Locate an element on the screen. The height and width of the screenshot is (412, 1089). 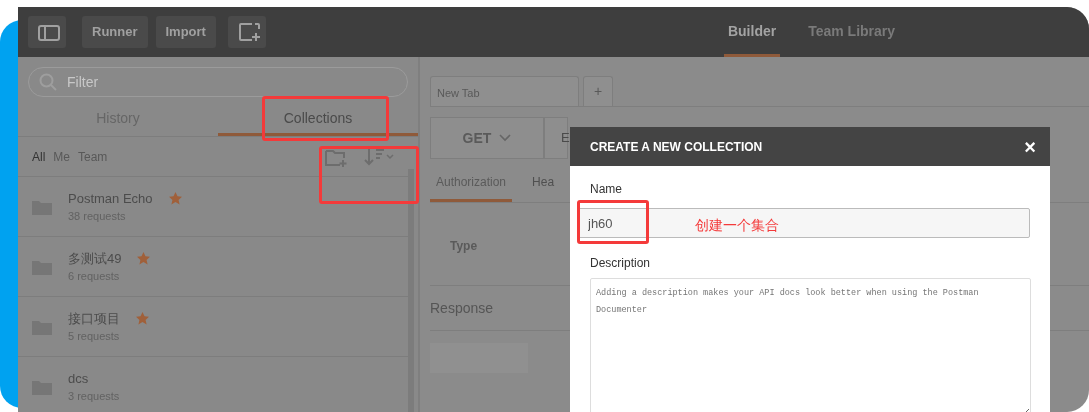
collection-name: 多测试49 is located at coordinates (95, 258).